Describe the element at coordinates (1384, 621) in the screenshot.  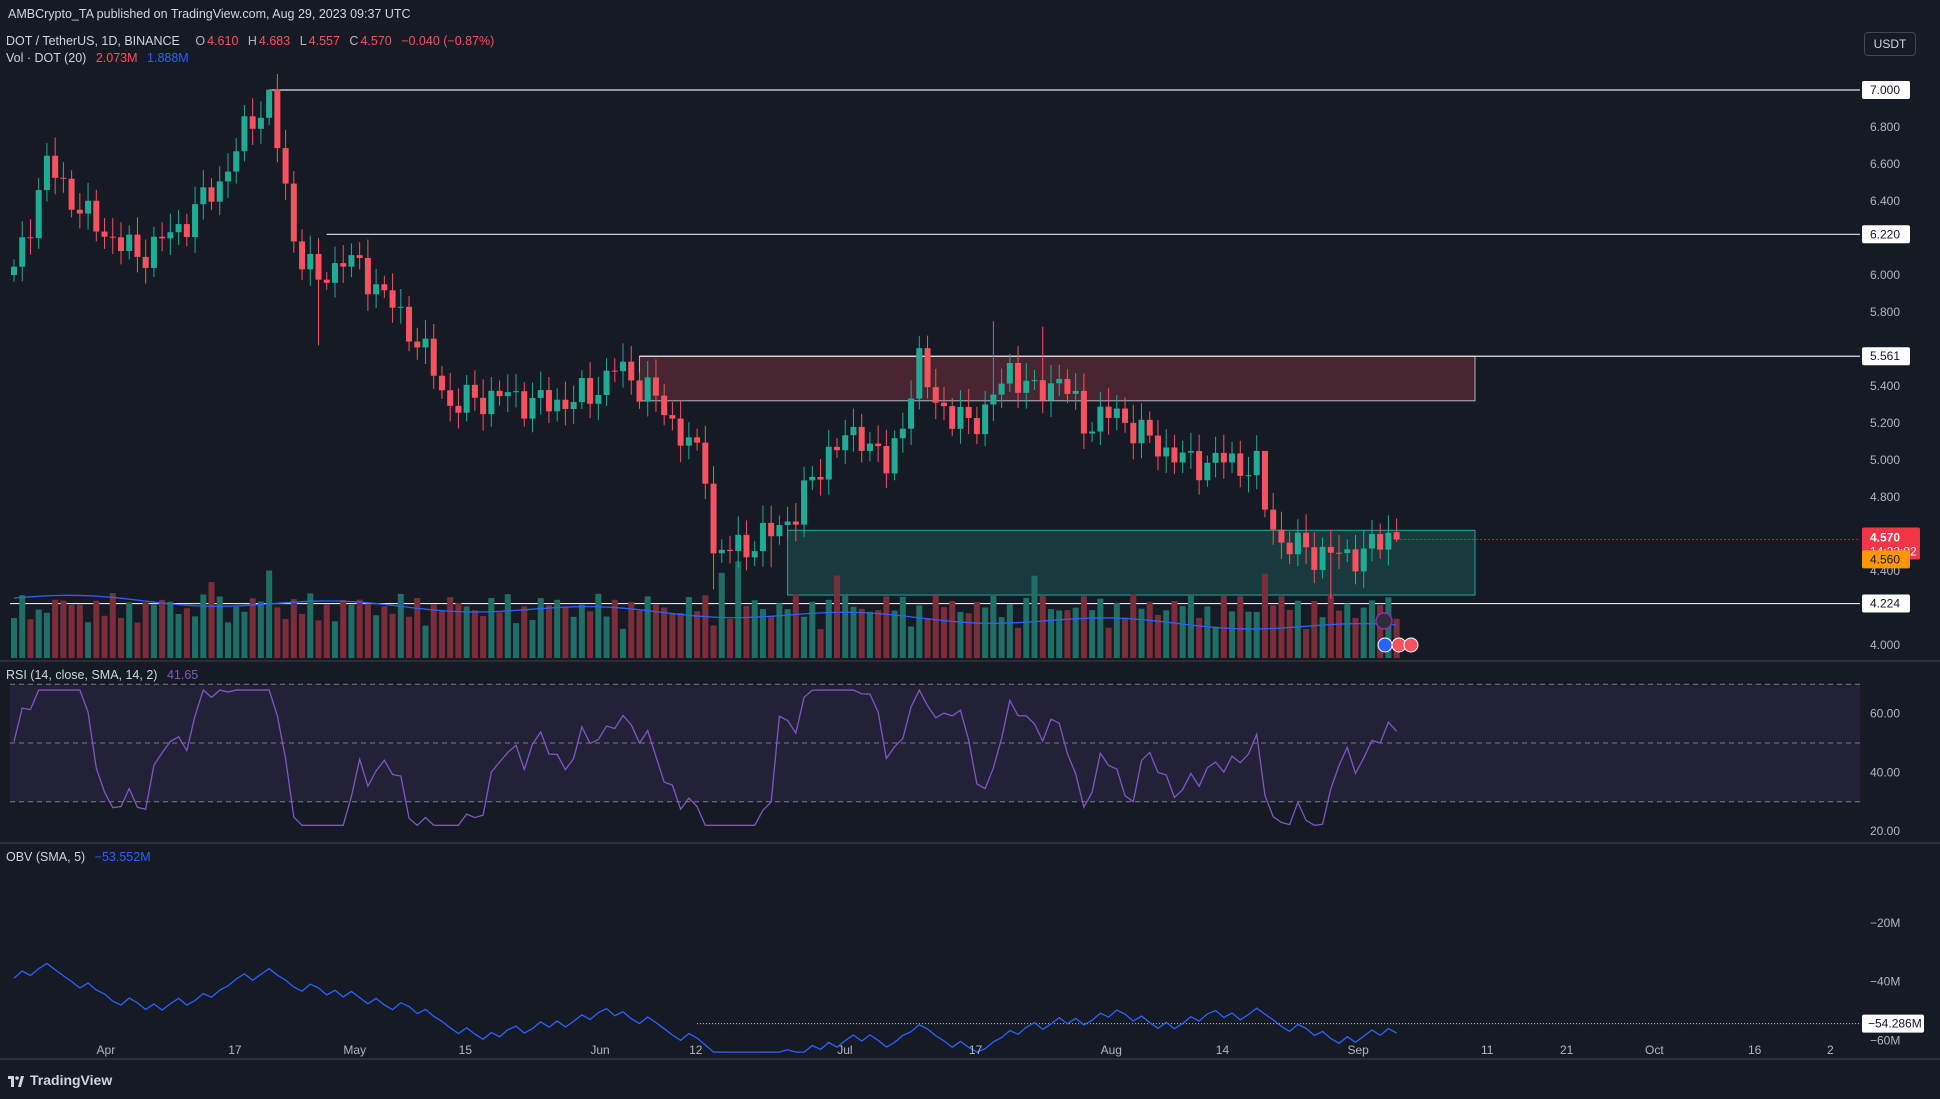
I see `lightning-event-icon` at that location.